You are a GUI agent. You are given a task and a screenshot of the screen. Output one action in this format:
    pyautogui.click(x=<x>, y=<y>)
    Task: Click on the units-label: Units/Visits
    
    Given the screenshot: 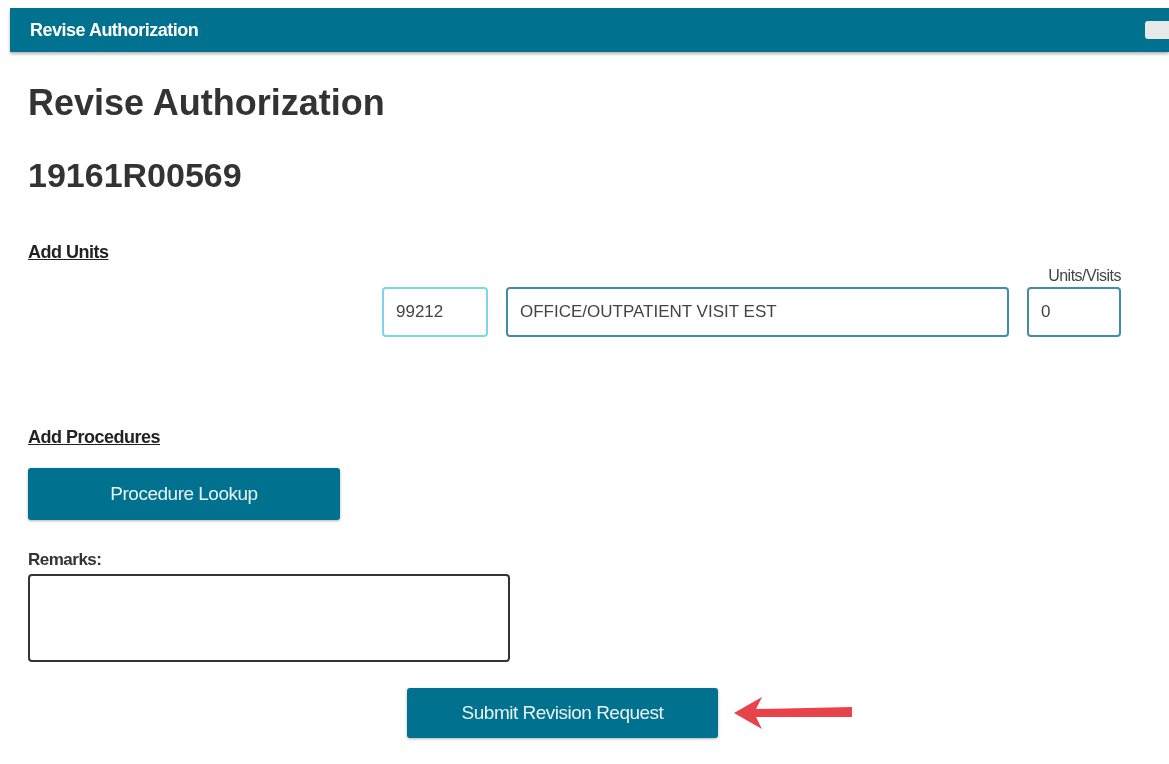 What is the action you would take?
    pyautogui.click(x=1084, y=276)
    